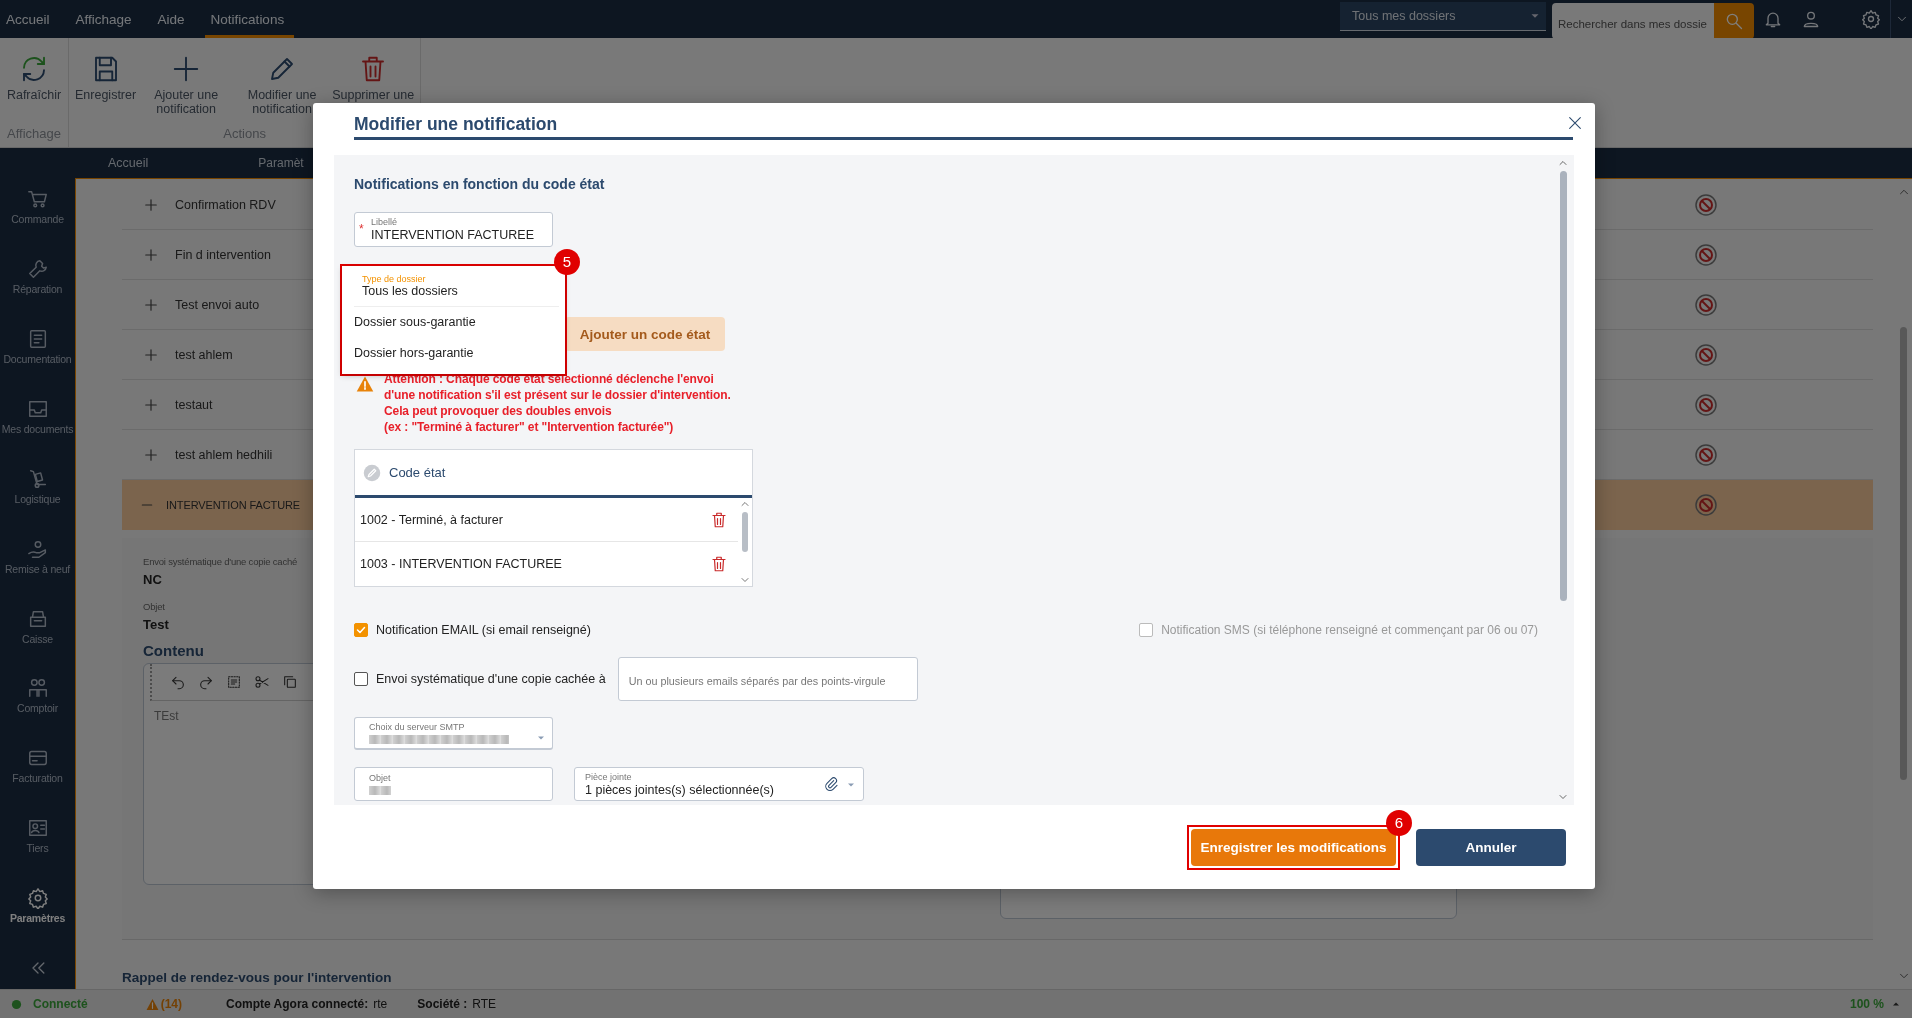 This screenshot has width=1912, height=1018. What do you see at coordinates (432, 519) in the screenshot?
I see `table-cell-text: 1002 - Terminé, à facturer` at bounding box center [432, 519].